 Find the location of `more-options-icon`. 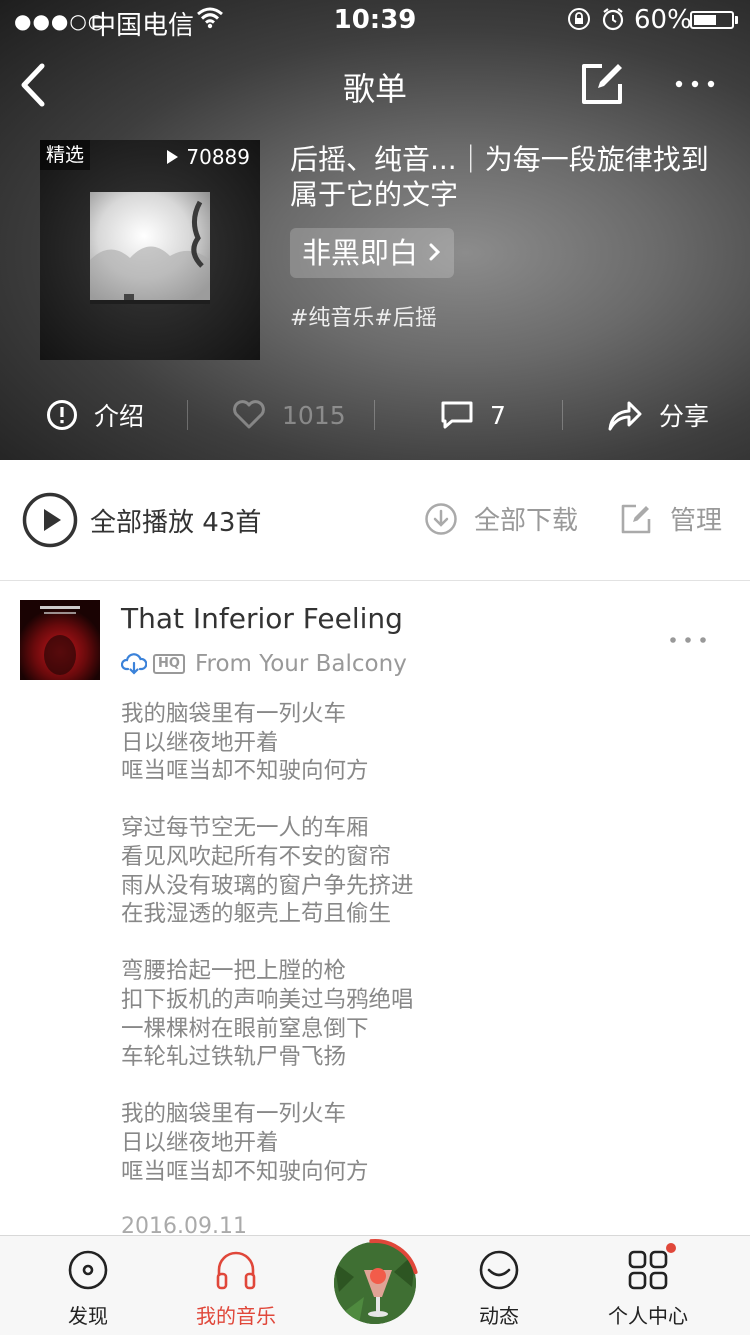

more-options-icon is located at coordinates (695, 84).